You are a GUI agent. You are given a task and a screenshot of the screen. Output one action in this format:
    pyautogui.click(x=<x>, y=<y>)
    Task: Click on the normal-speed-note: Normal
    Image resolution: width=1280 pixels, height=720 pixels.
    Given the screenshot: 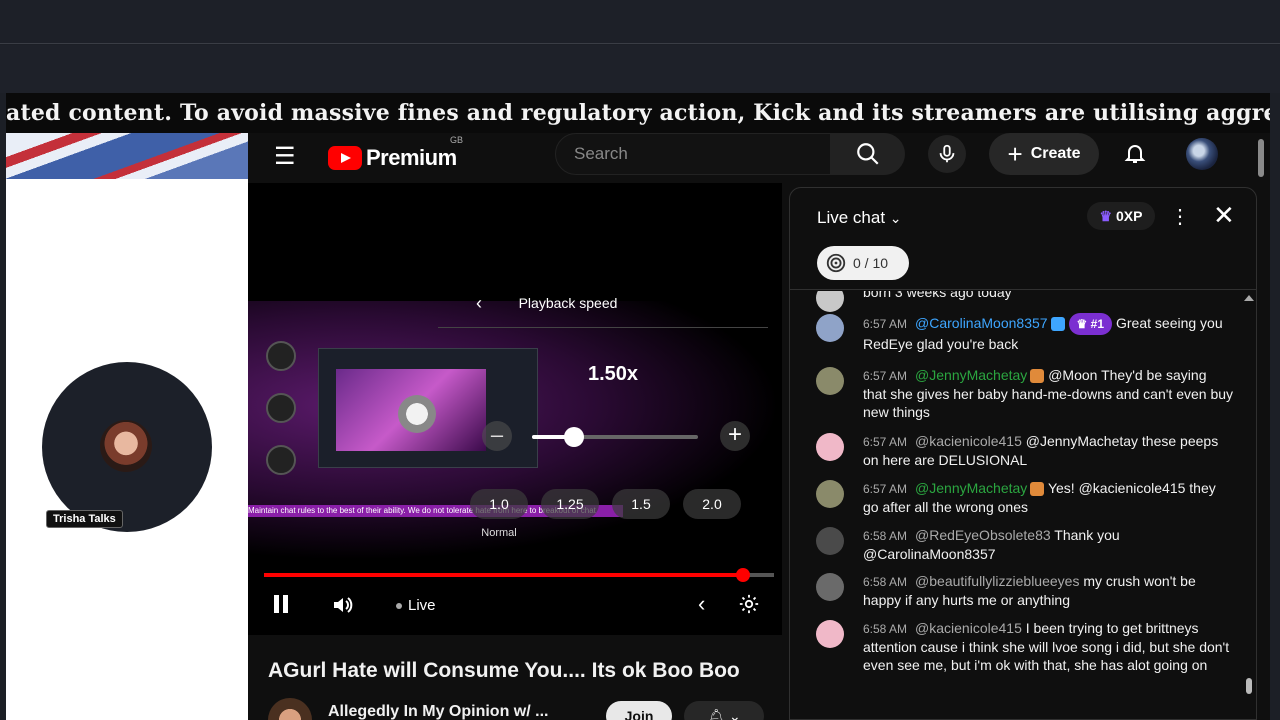 What is the action you would take?
    pyautogui.click(x=499, y=533)
    